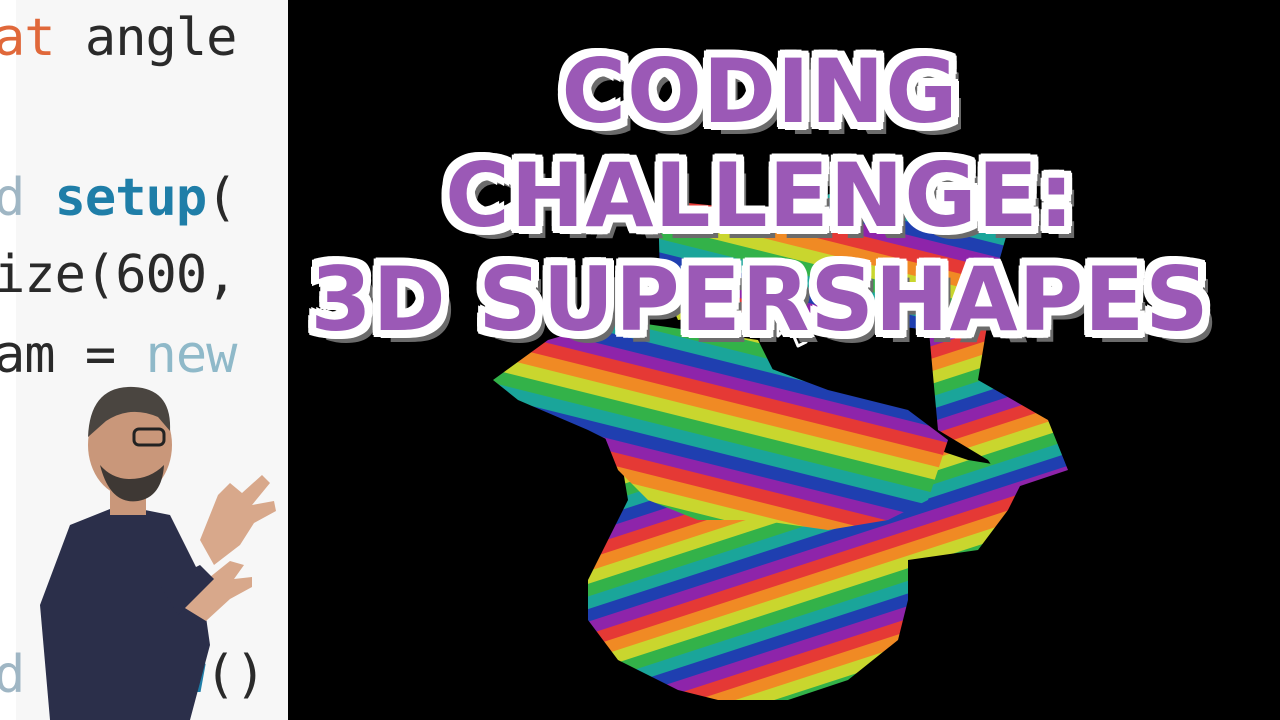 Image resolution: width=1280 pixels, height=720 pixels. Describe the element at coordinates (28, 38) in the screenshot. I see `code-keyword: at` at that location.